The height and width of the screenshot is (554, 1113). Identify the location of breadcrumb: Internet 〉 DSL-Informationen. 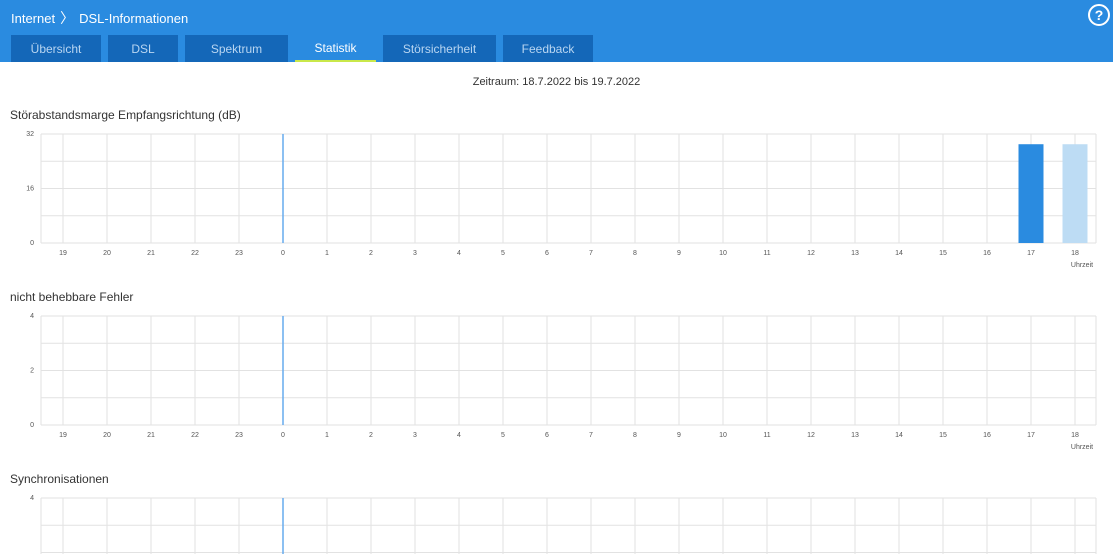
(99, 18).